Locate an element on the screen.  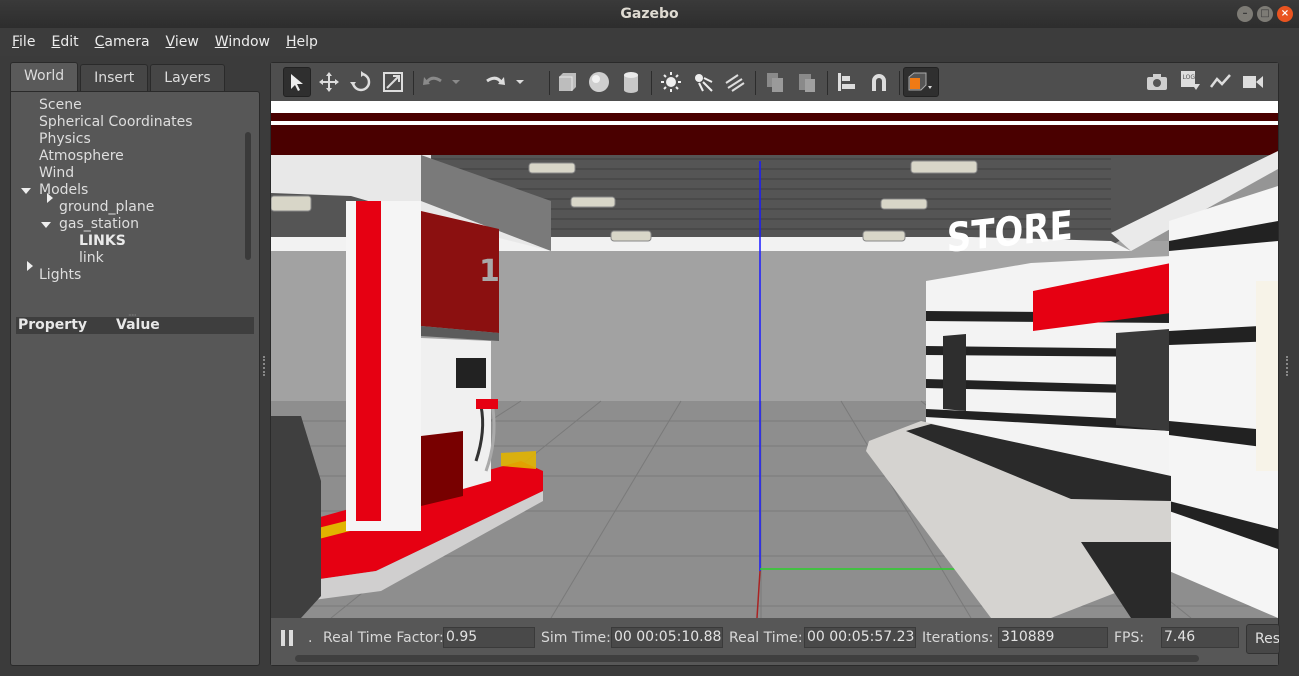
plot-icon is located at coordinates (1221, 82).